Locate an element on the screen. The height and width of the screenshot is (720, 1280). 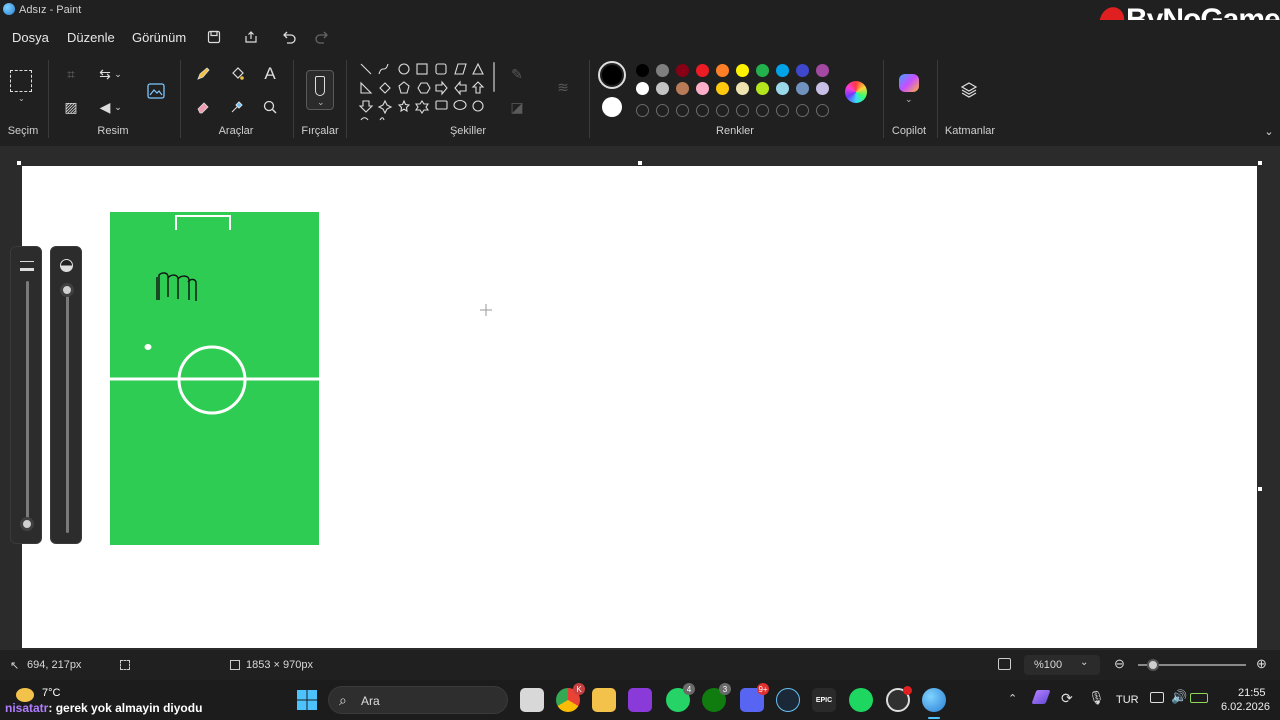
task-view-icon is located at coordinates (532, 700).